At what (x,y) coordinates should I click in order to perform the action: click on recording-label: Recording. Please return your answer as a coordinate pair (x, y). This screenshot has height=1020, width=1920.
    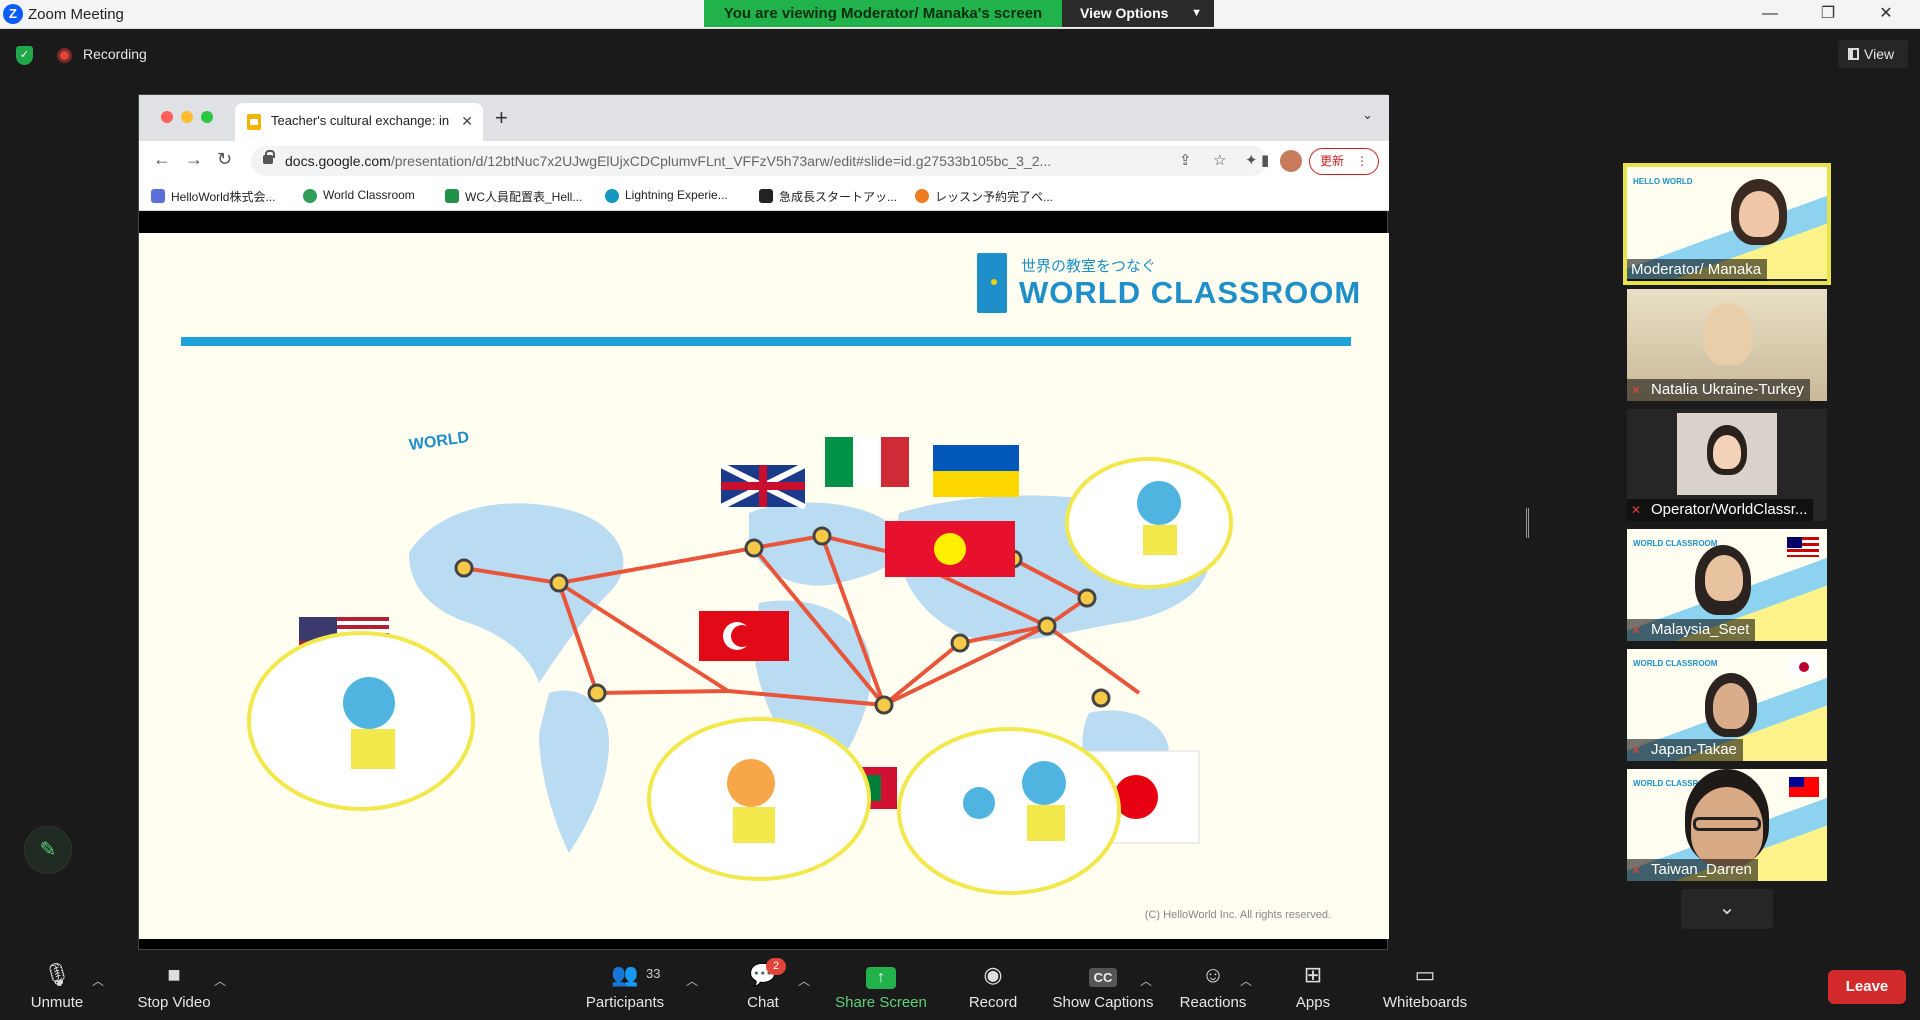
    Looking at the image, I should click on (115, 54).